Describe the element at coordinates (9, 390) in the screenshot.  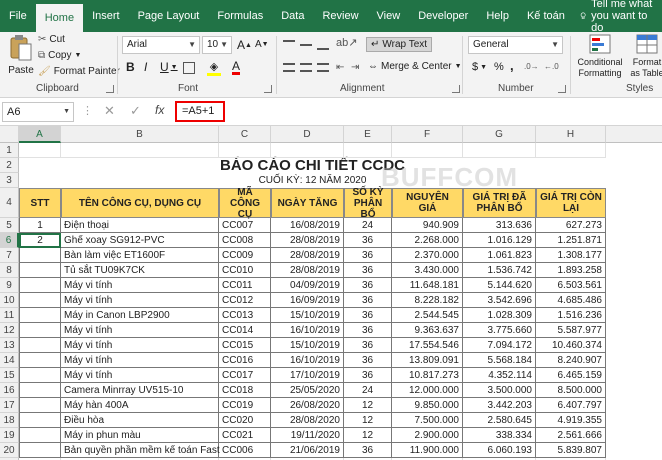
I see `row-header-16: 16` at that location.